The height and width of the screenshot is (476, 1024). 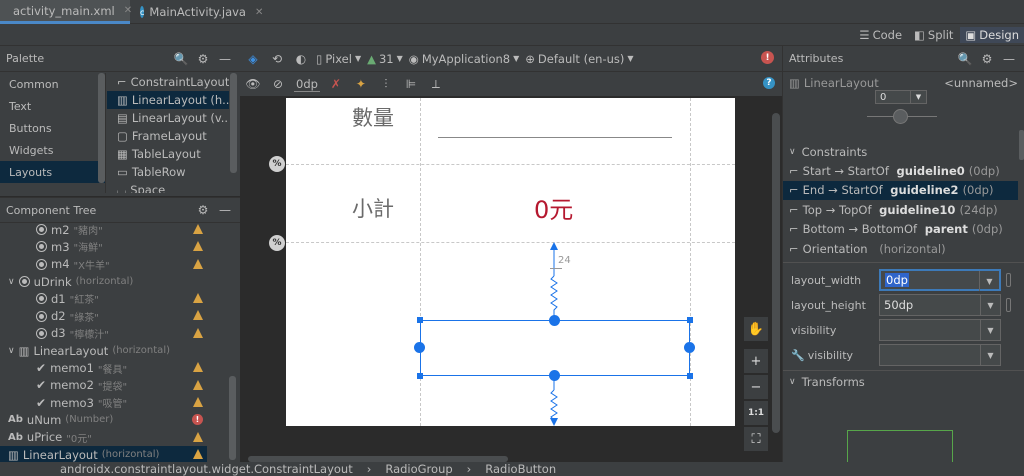 I want to click on eye-icon: 👁, so click(x=253, y=84).